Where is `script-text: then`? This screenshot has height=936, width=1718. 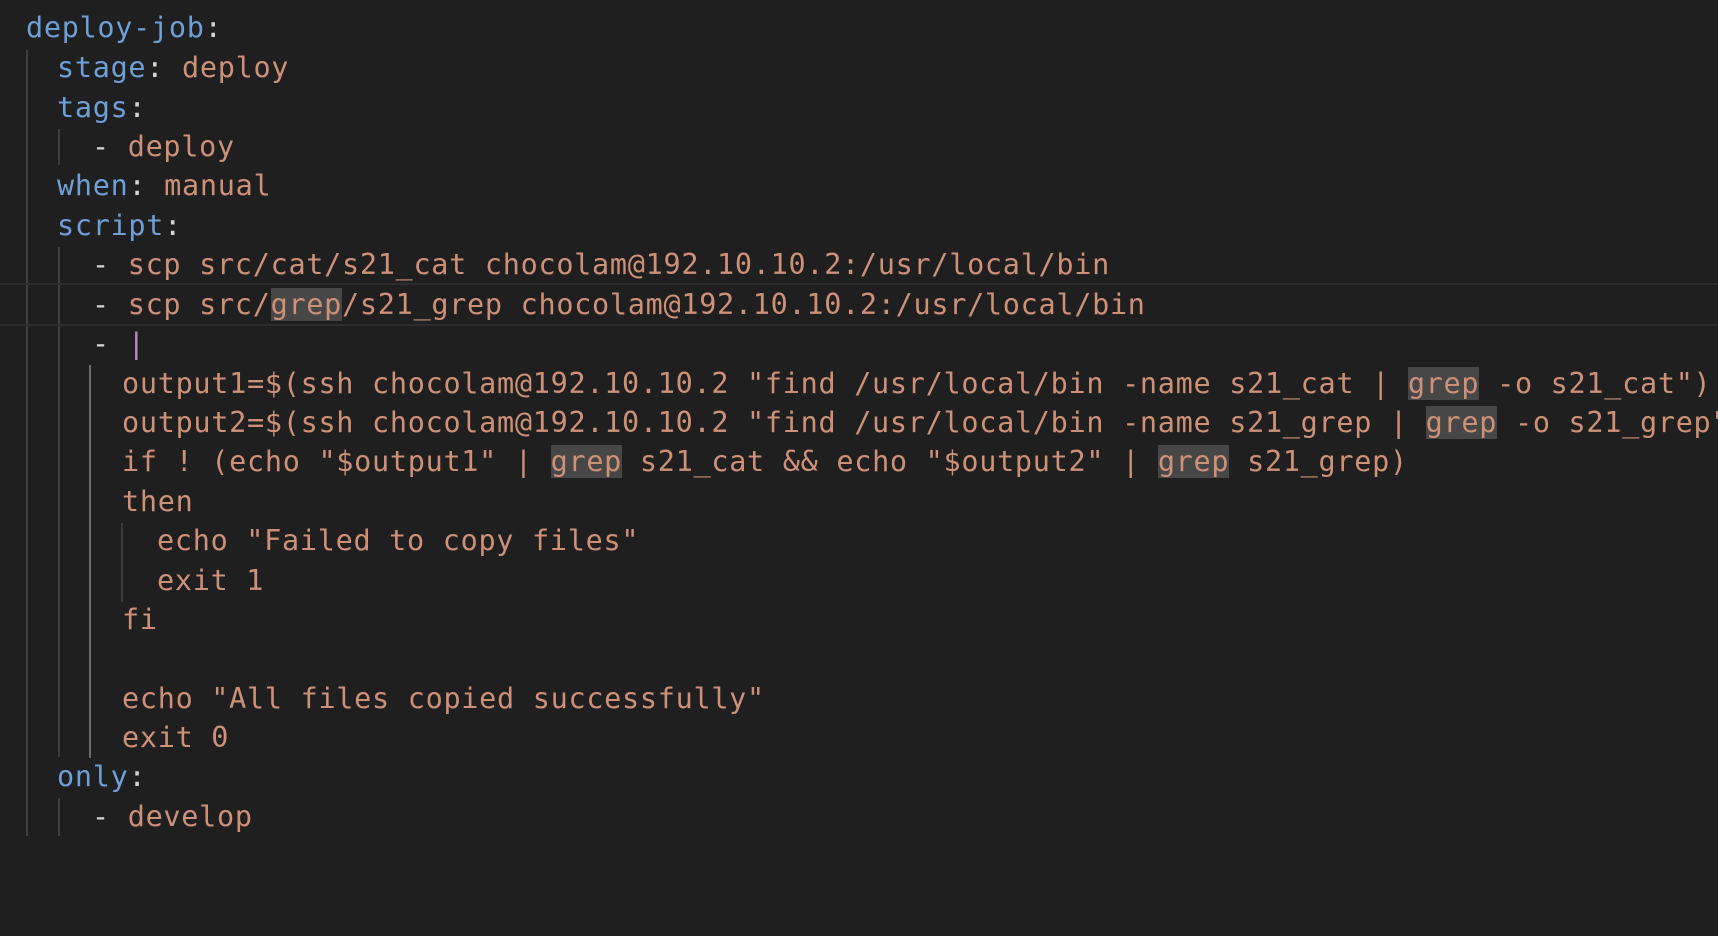
script-text: then is located at coordinates (158, 501).